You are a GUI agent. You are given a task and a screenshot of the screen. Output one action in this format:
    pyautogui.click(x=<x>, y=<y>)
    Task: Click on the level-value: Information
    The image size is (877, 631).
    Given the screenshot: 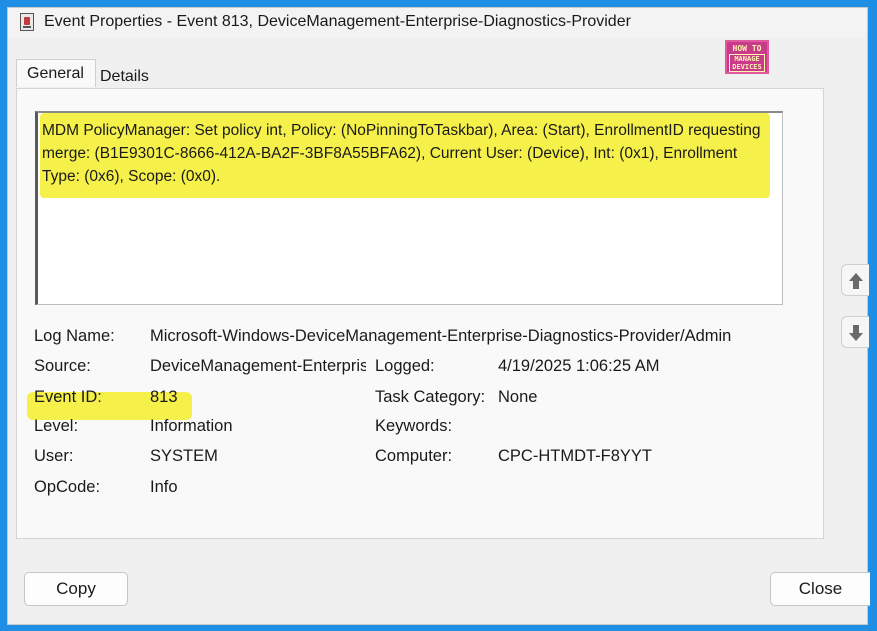 What is the action you would take?
    pyautogui.click(x=191, y=426)
    